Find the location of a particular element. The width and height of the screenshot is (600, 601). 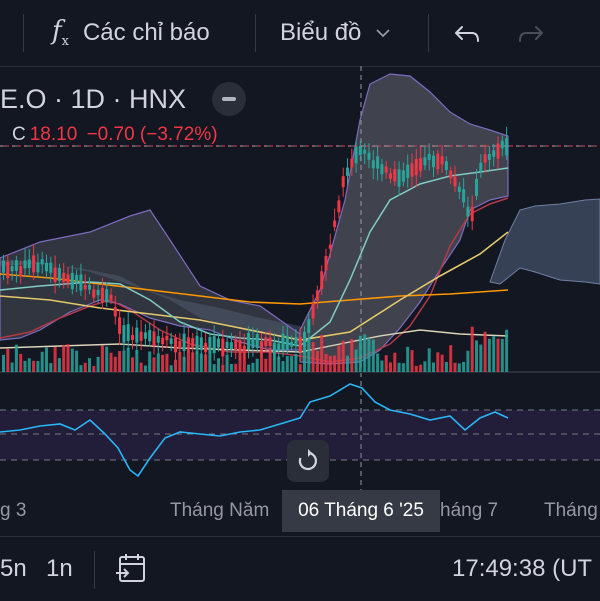

interval-1n-button: 1n is located at coordinates (59, 569).